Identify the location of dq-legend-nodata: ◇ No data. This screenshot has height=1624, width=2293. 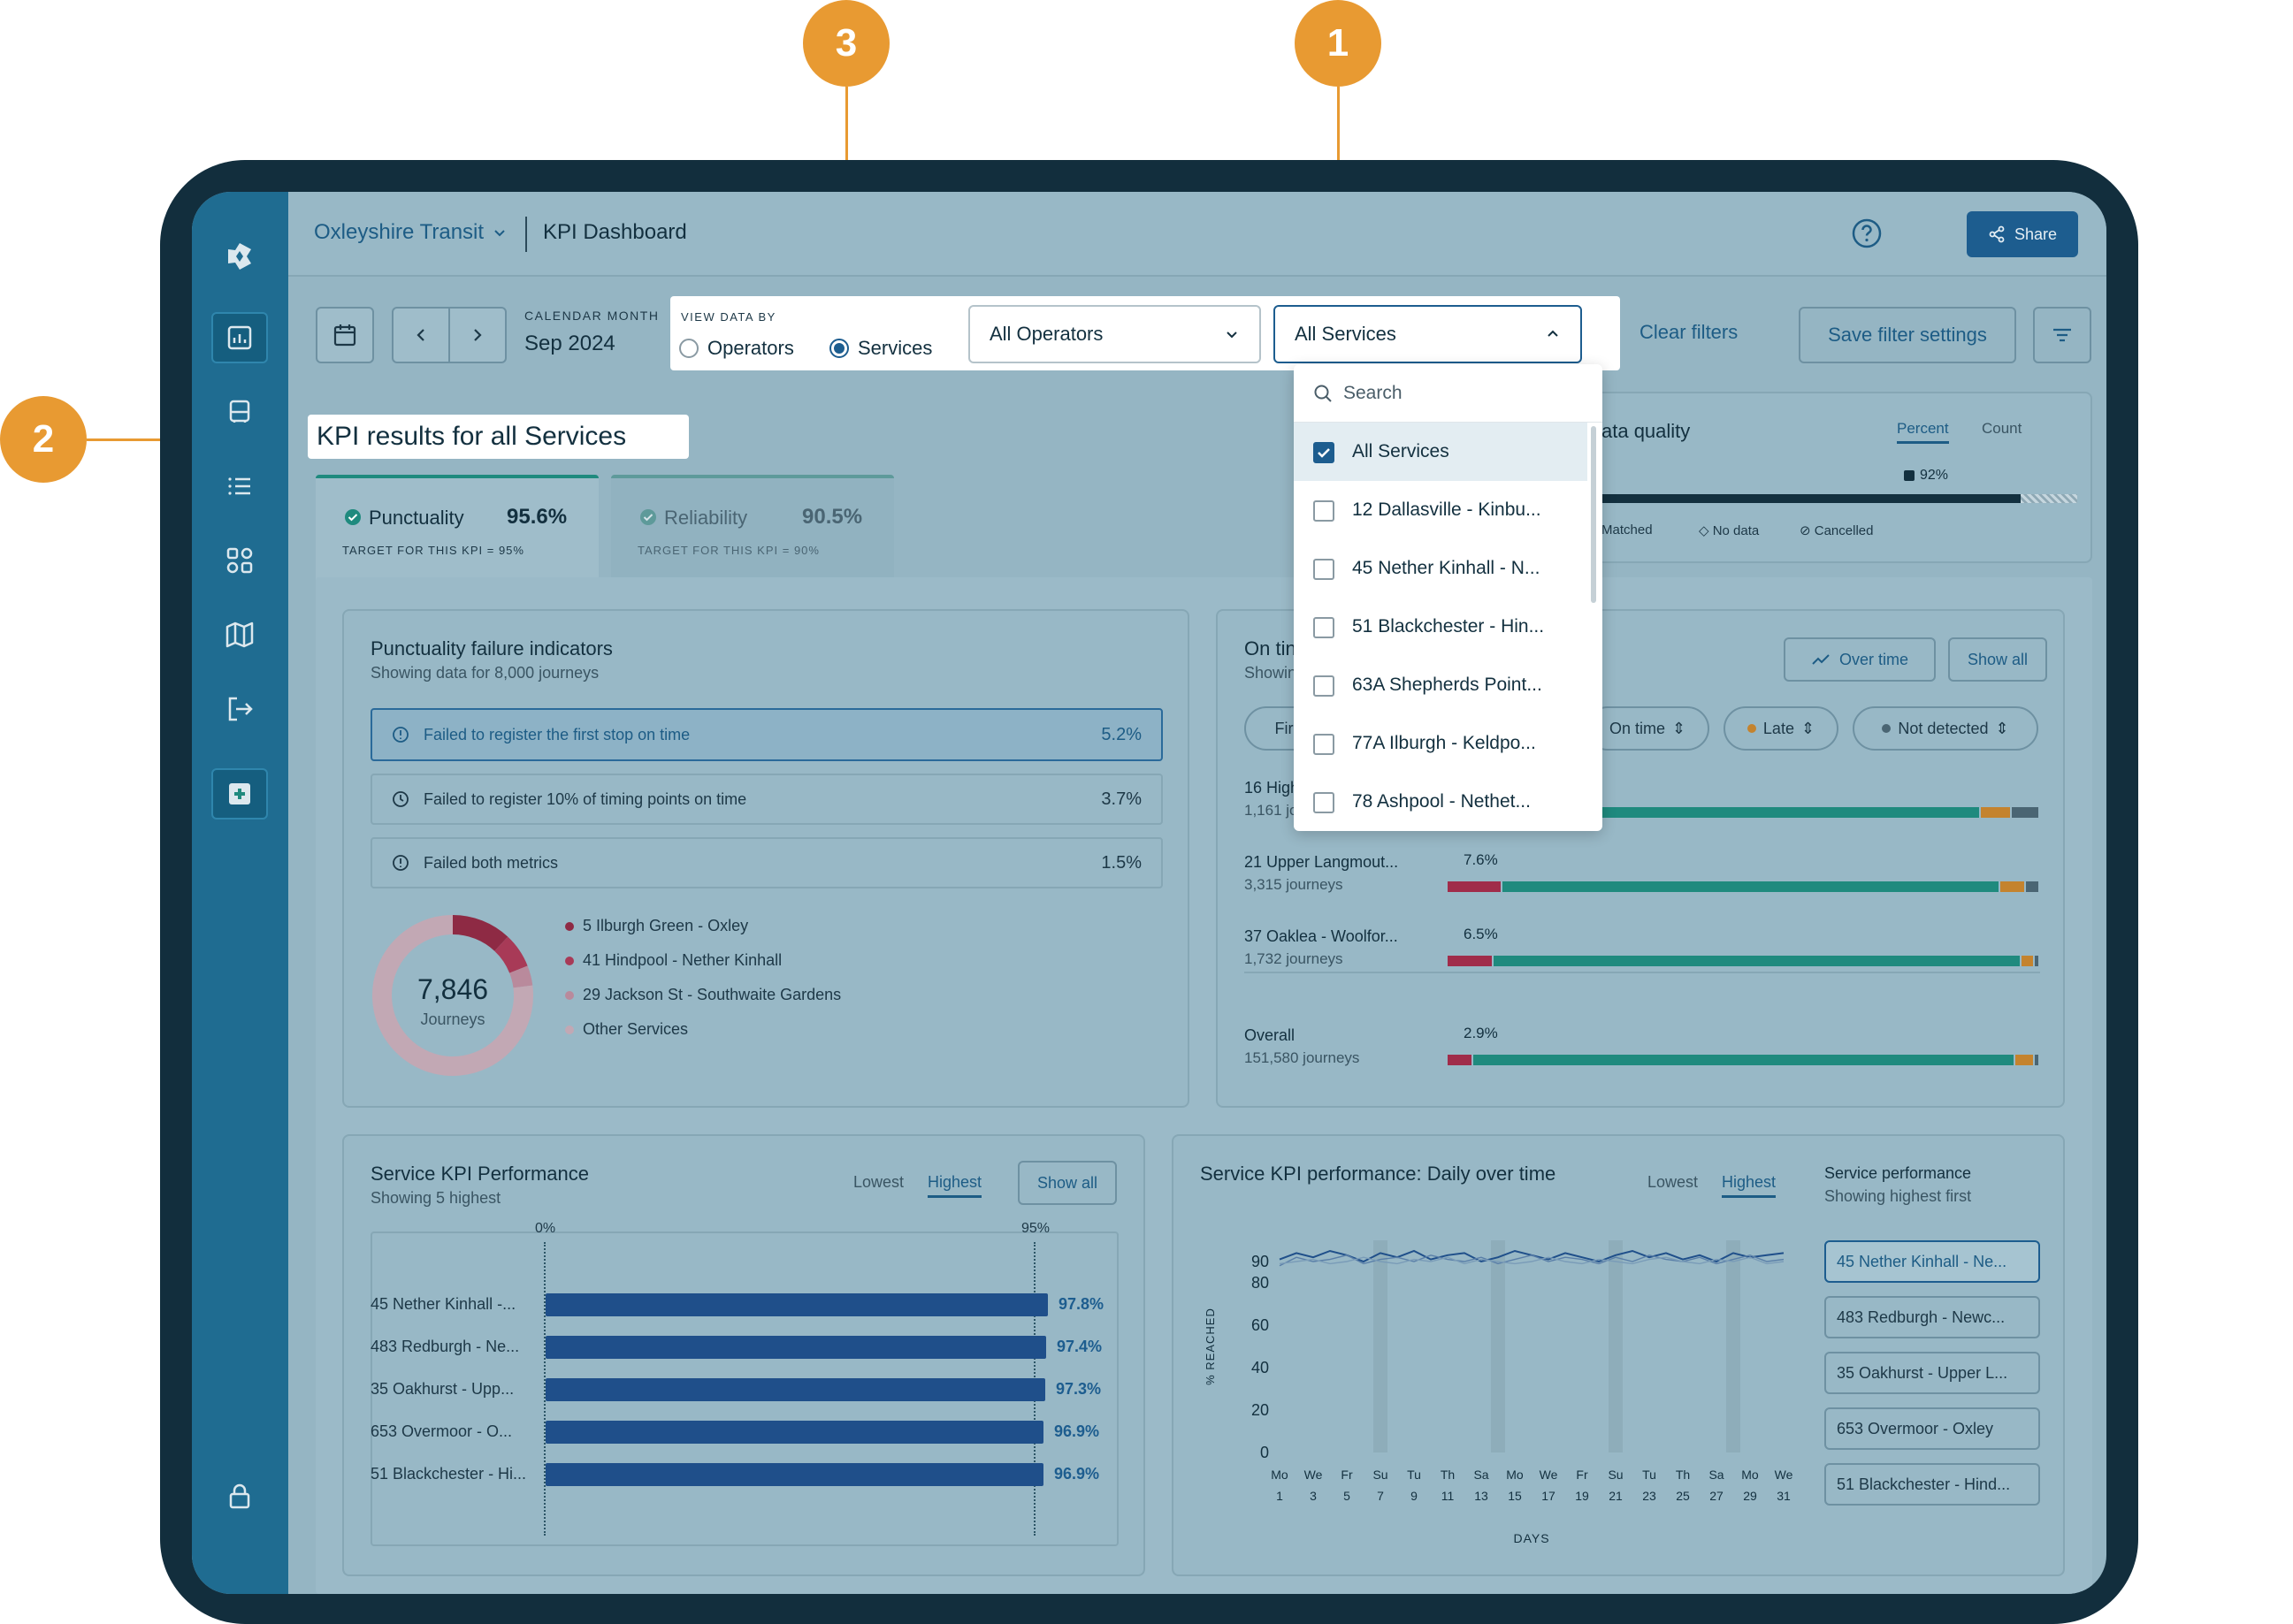
(1730, 530).